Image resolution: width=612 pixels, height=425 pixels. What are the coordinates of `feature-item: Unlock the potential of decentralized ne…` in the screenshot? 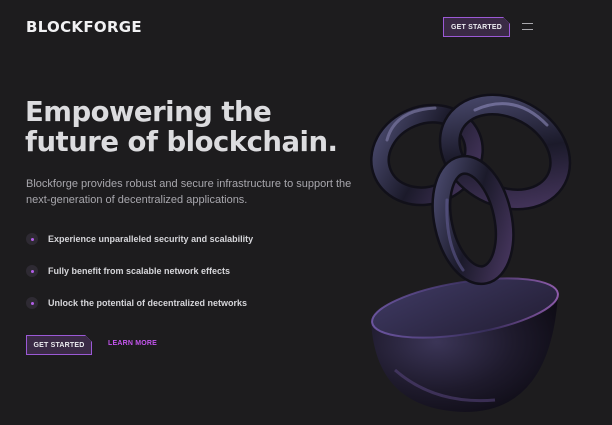 It's located at (139, 303).